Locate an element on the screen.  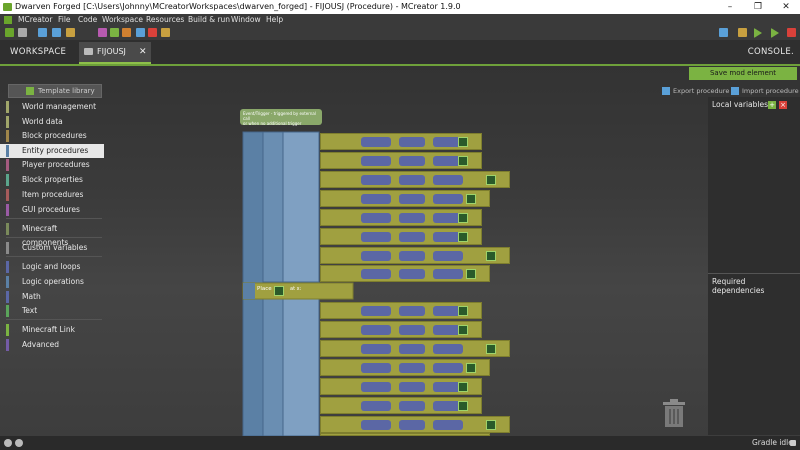
build-gradle-icon is located at coordinates (723, 32).